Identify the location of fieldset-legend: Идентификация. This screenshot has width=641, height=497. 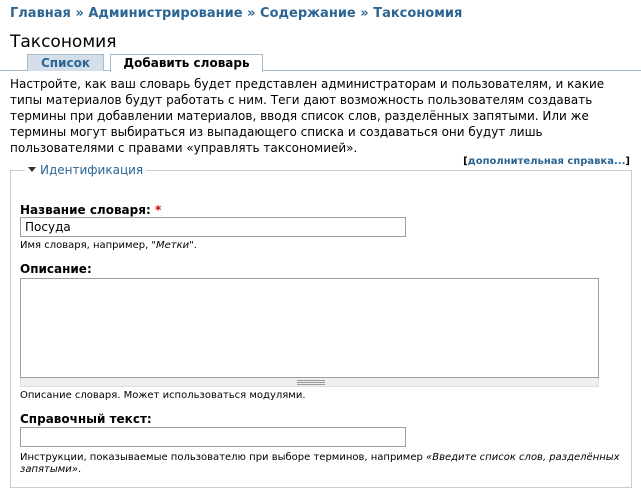
(86, 170).